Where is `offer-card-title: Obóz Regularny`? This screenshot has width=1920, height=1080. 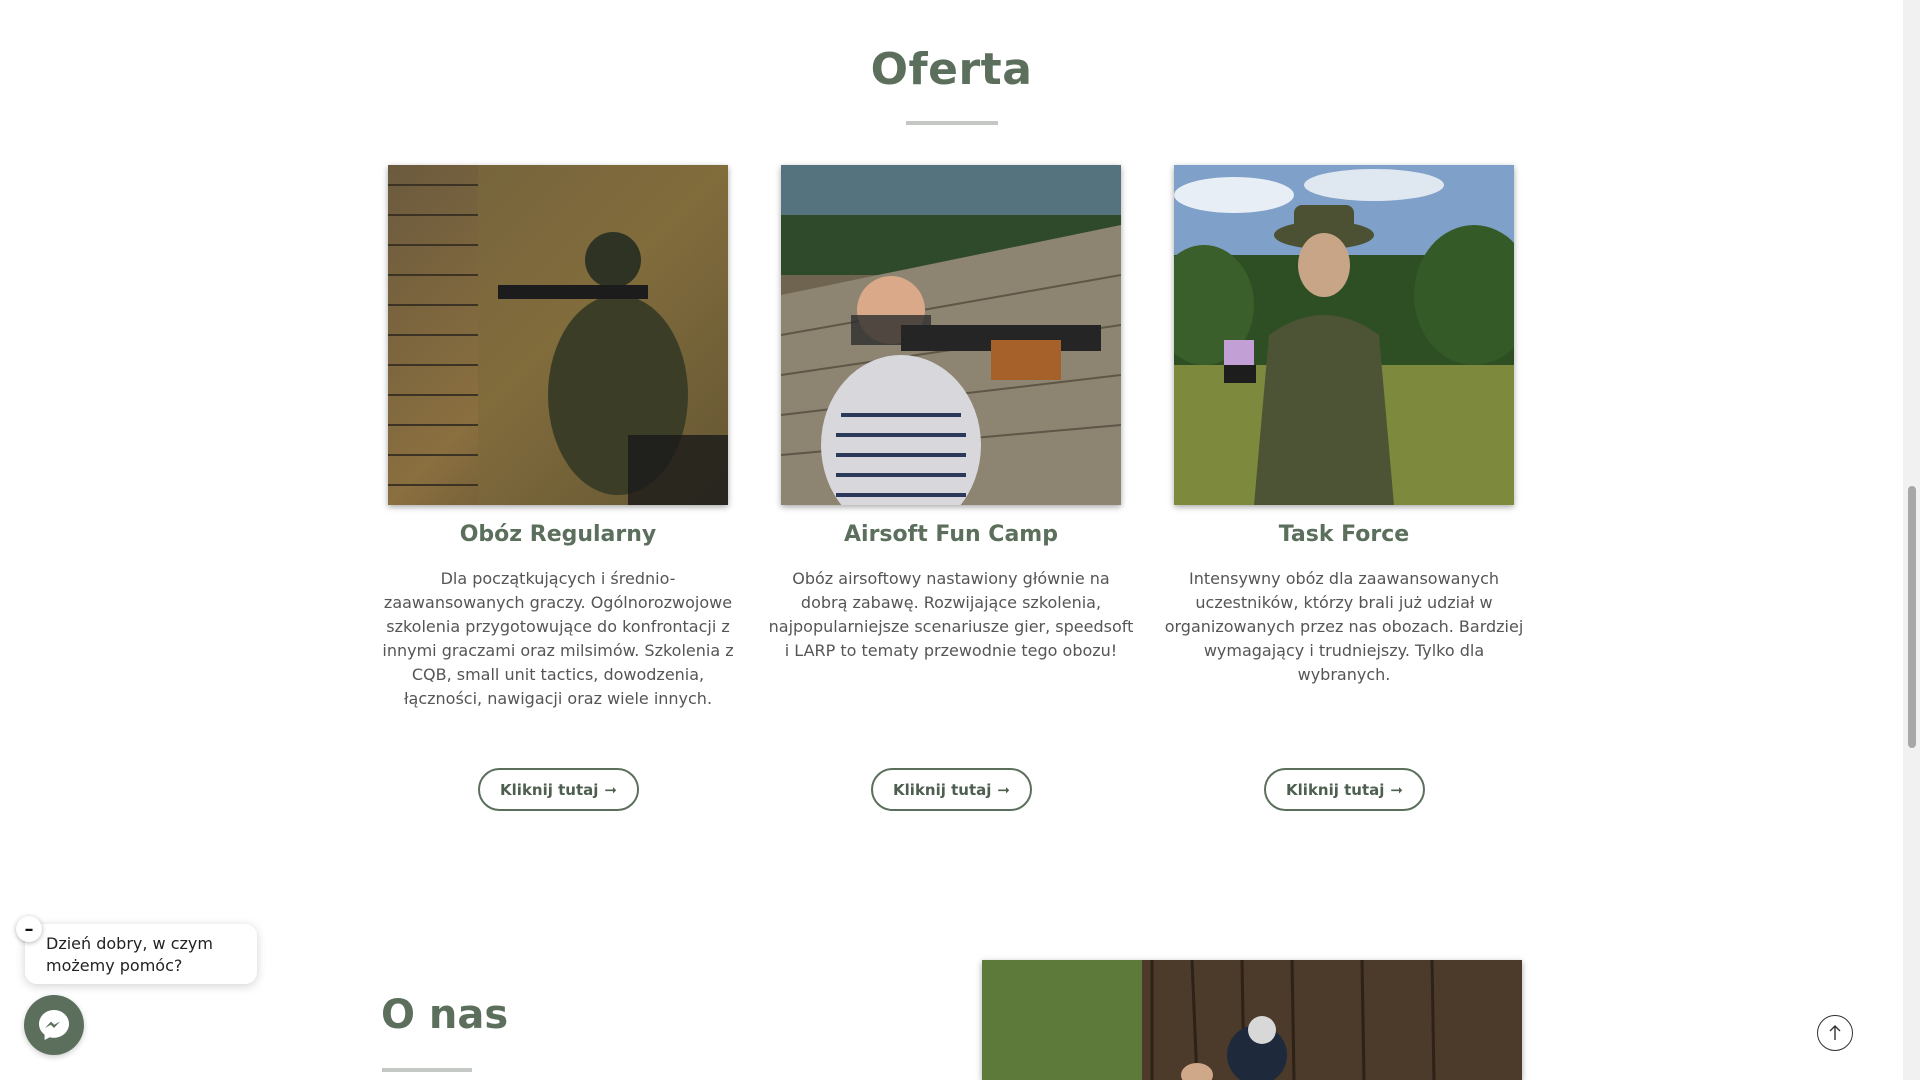
offer-card-title: Obóz Regularny is located at coordinates (558, 534).